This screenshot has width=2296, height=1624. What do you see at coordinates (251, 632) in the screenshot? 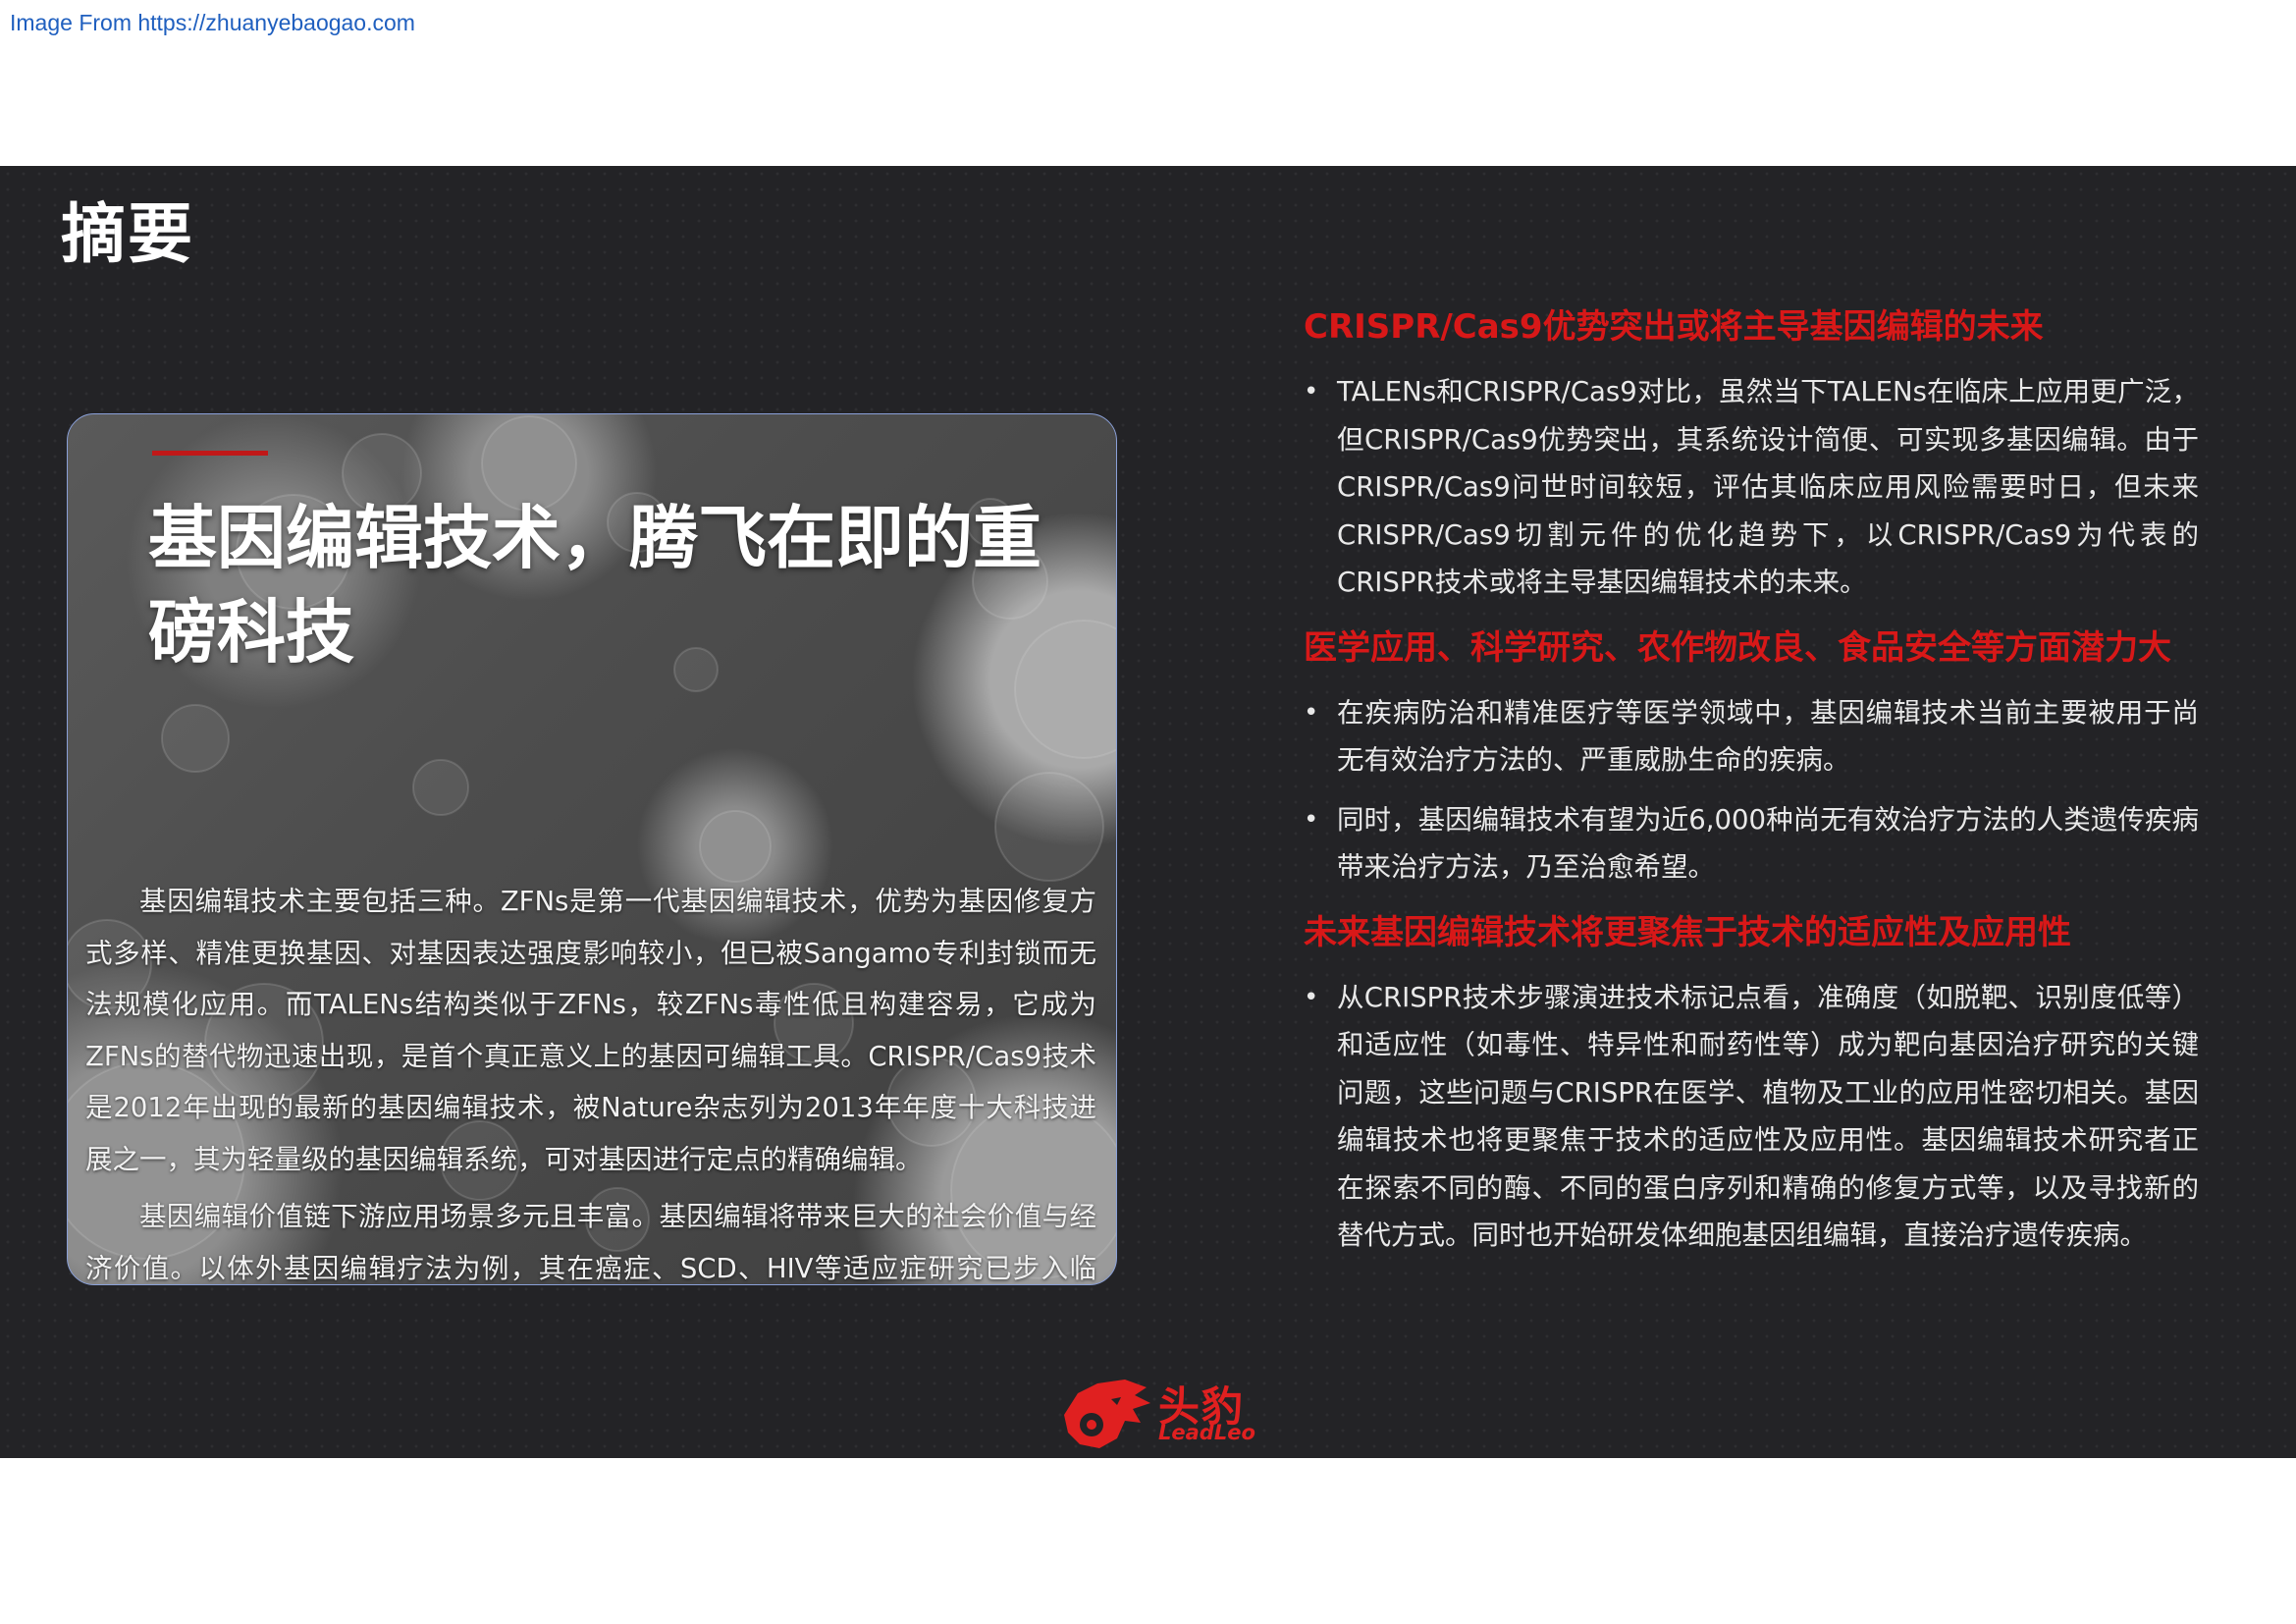
I see `card-title-line2: 磅科技` at bounding box center [251, 632].